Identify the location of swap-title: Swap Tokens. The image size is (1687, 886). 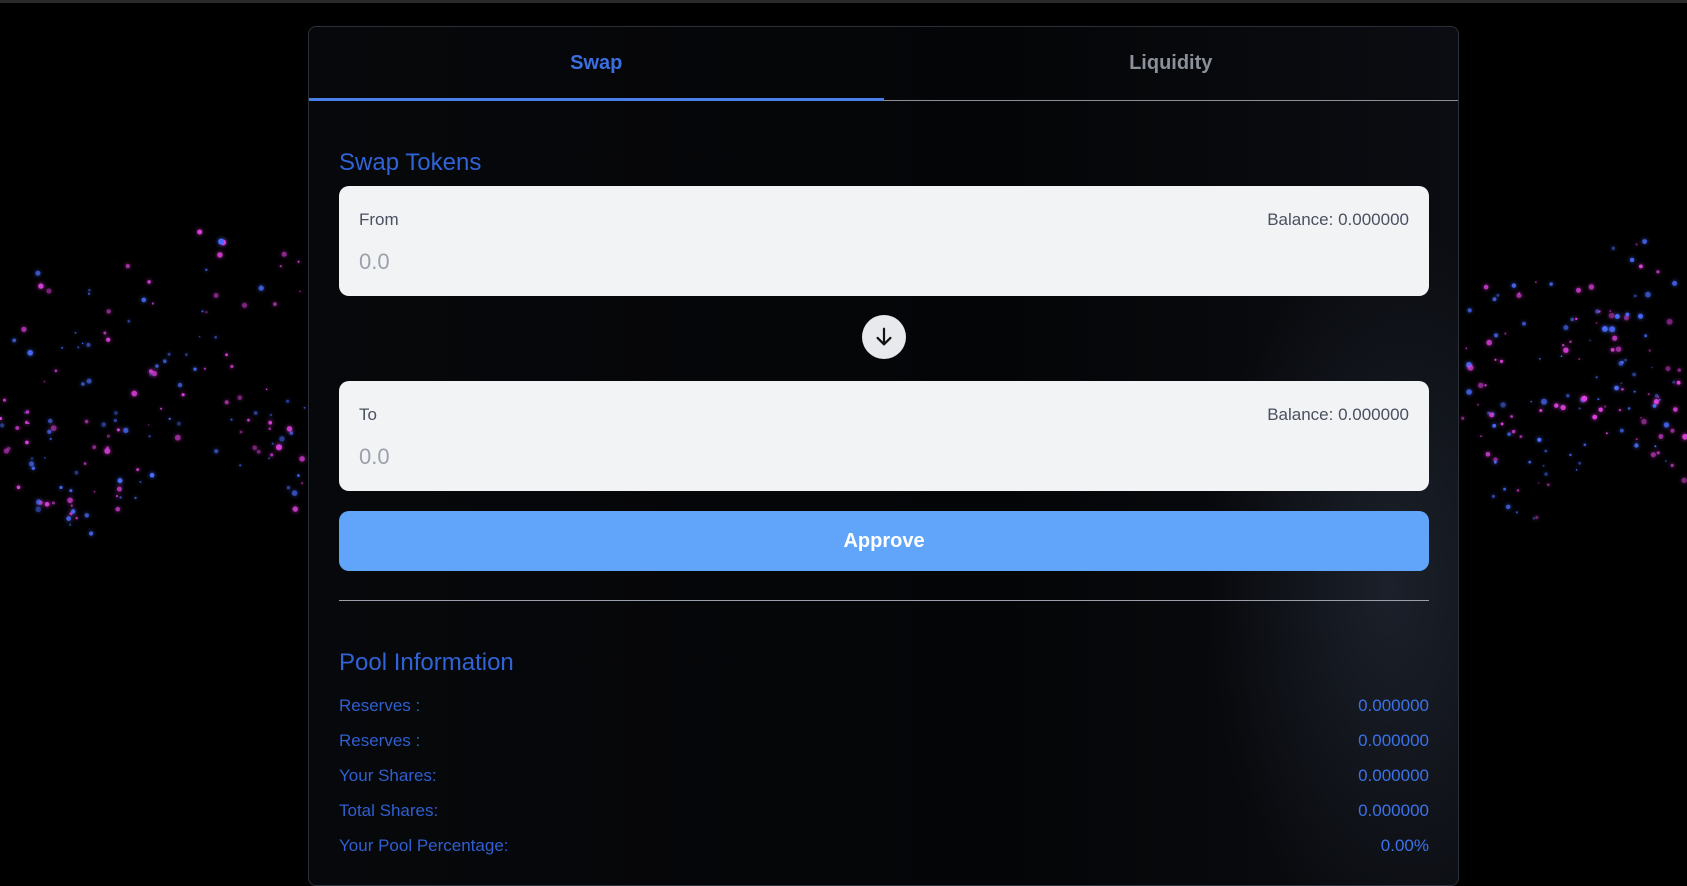
(410, 162).